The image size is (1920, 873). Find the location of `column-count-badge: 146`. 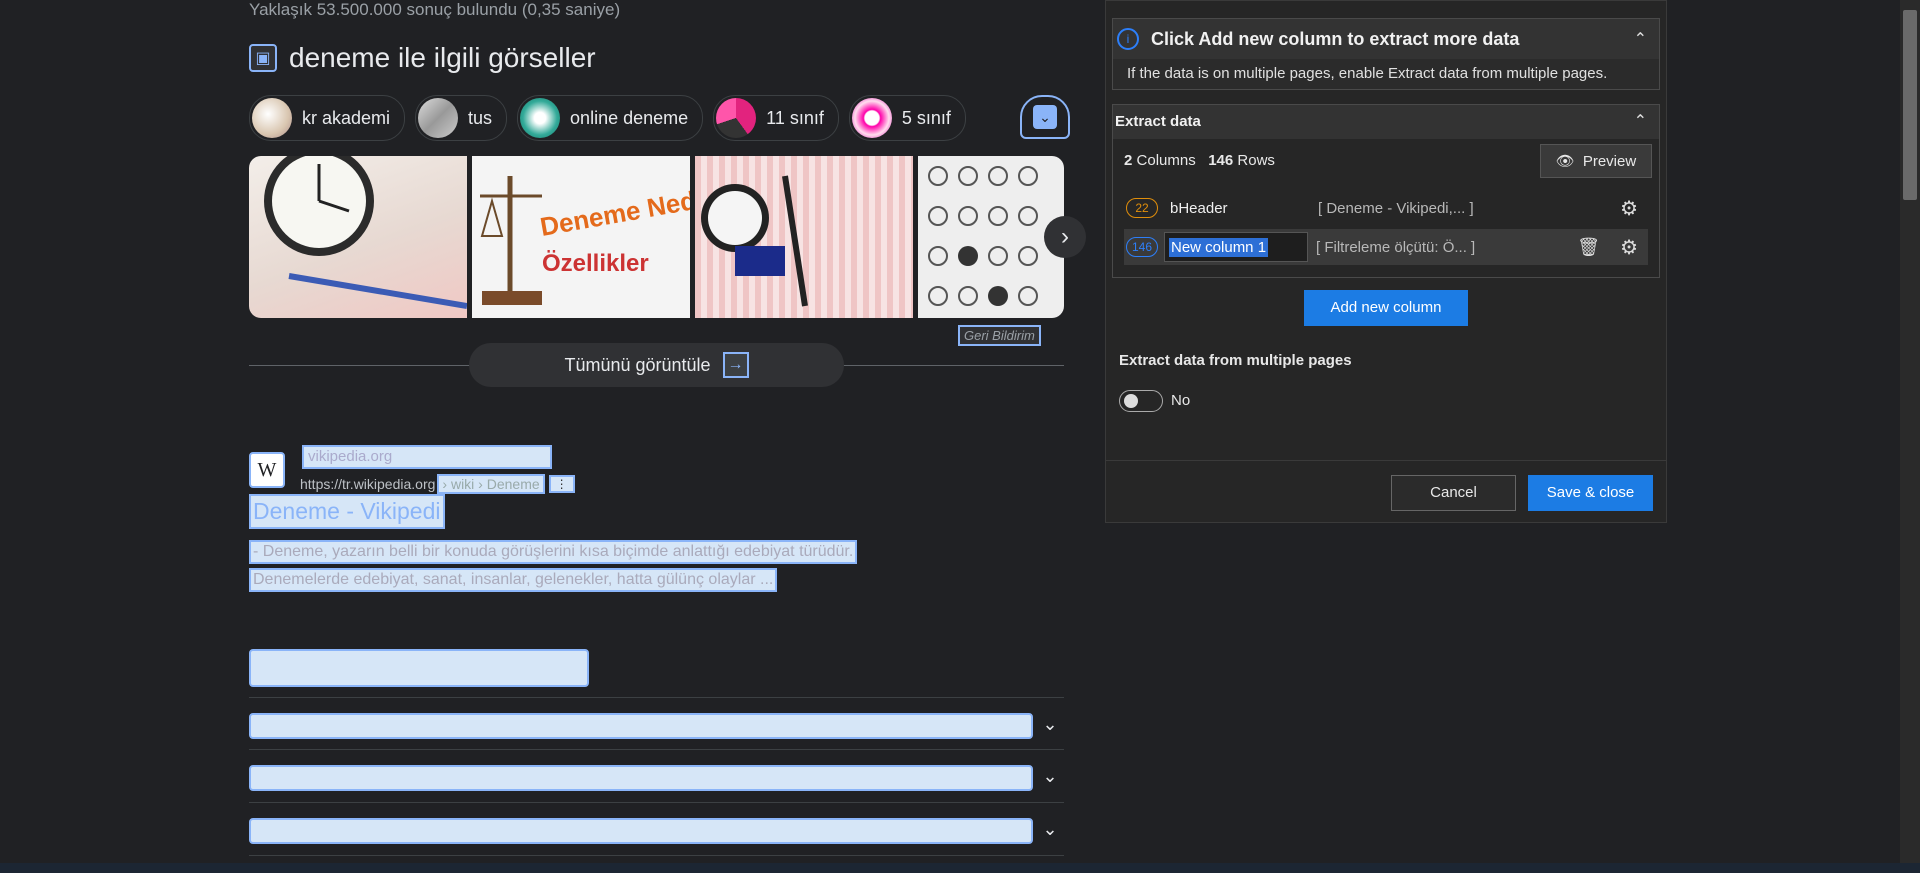

column-count-badge: 146 is located at coordinates (1142, 247).